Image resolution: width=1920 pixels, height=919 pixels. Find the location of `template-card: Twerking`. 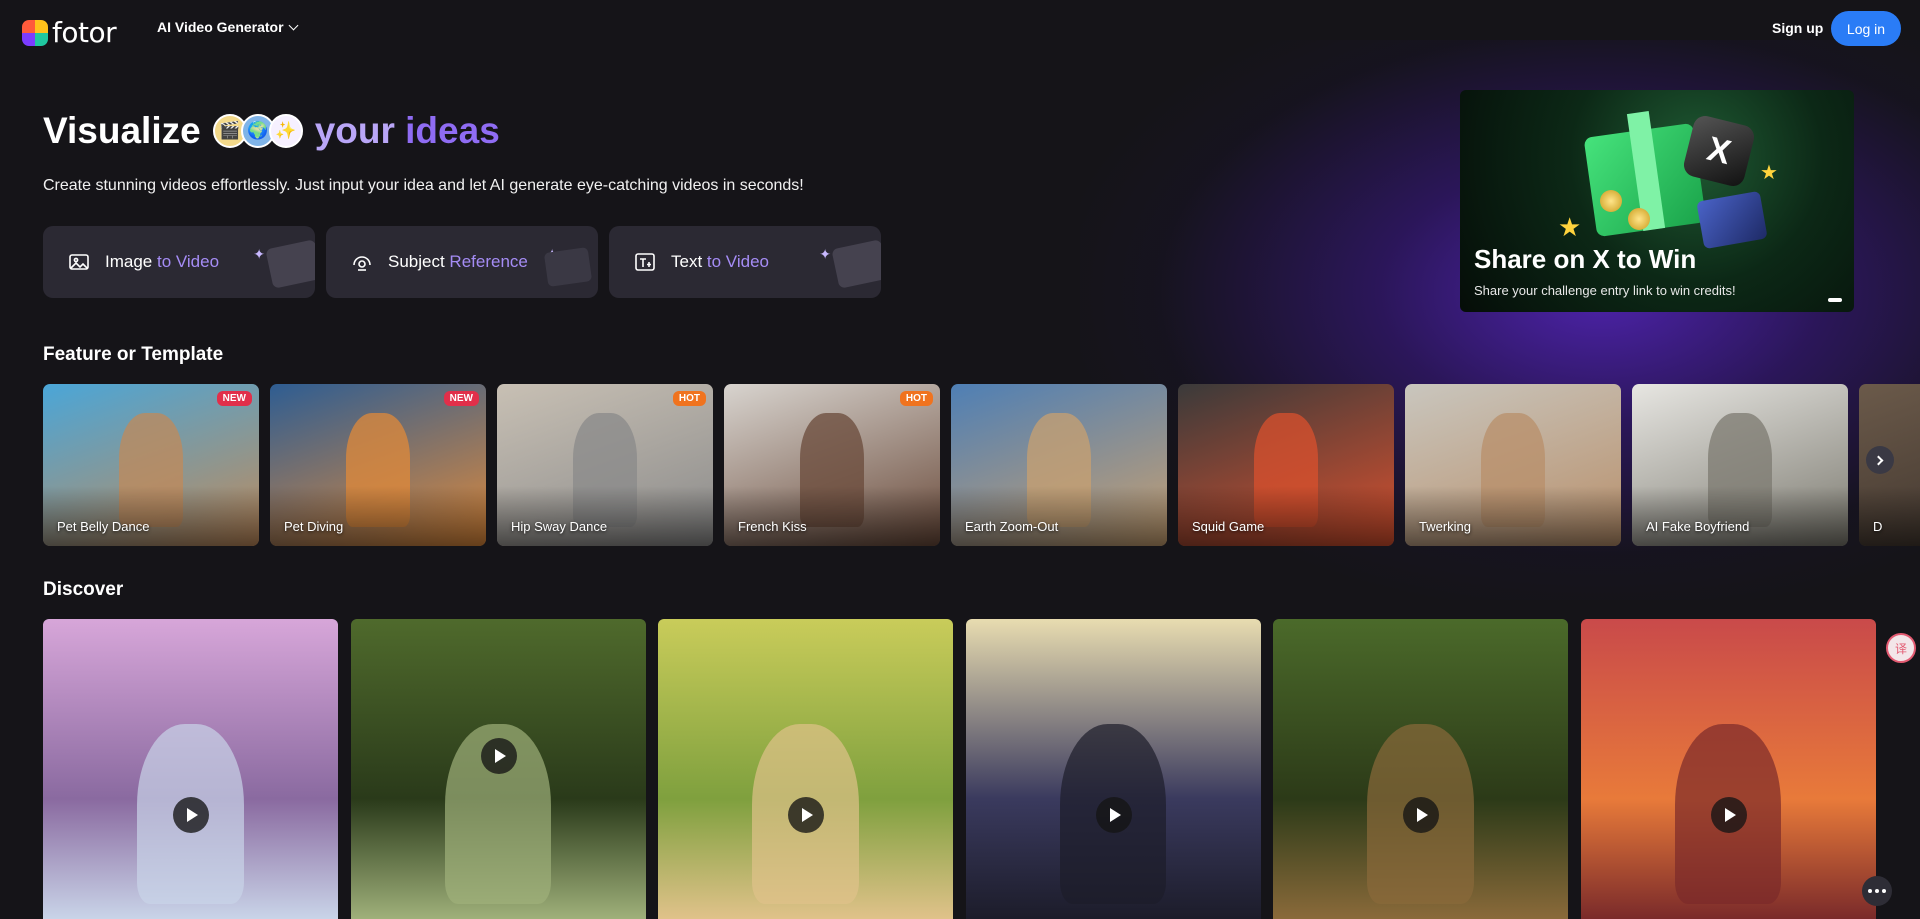

template-card: Twerking is located at coordinates (1513, 465).